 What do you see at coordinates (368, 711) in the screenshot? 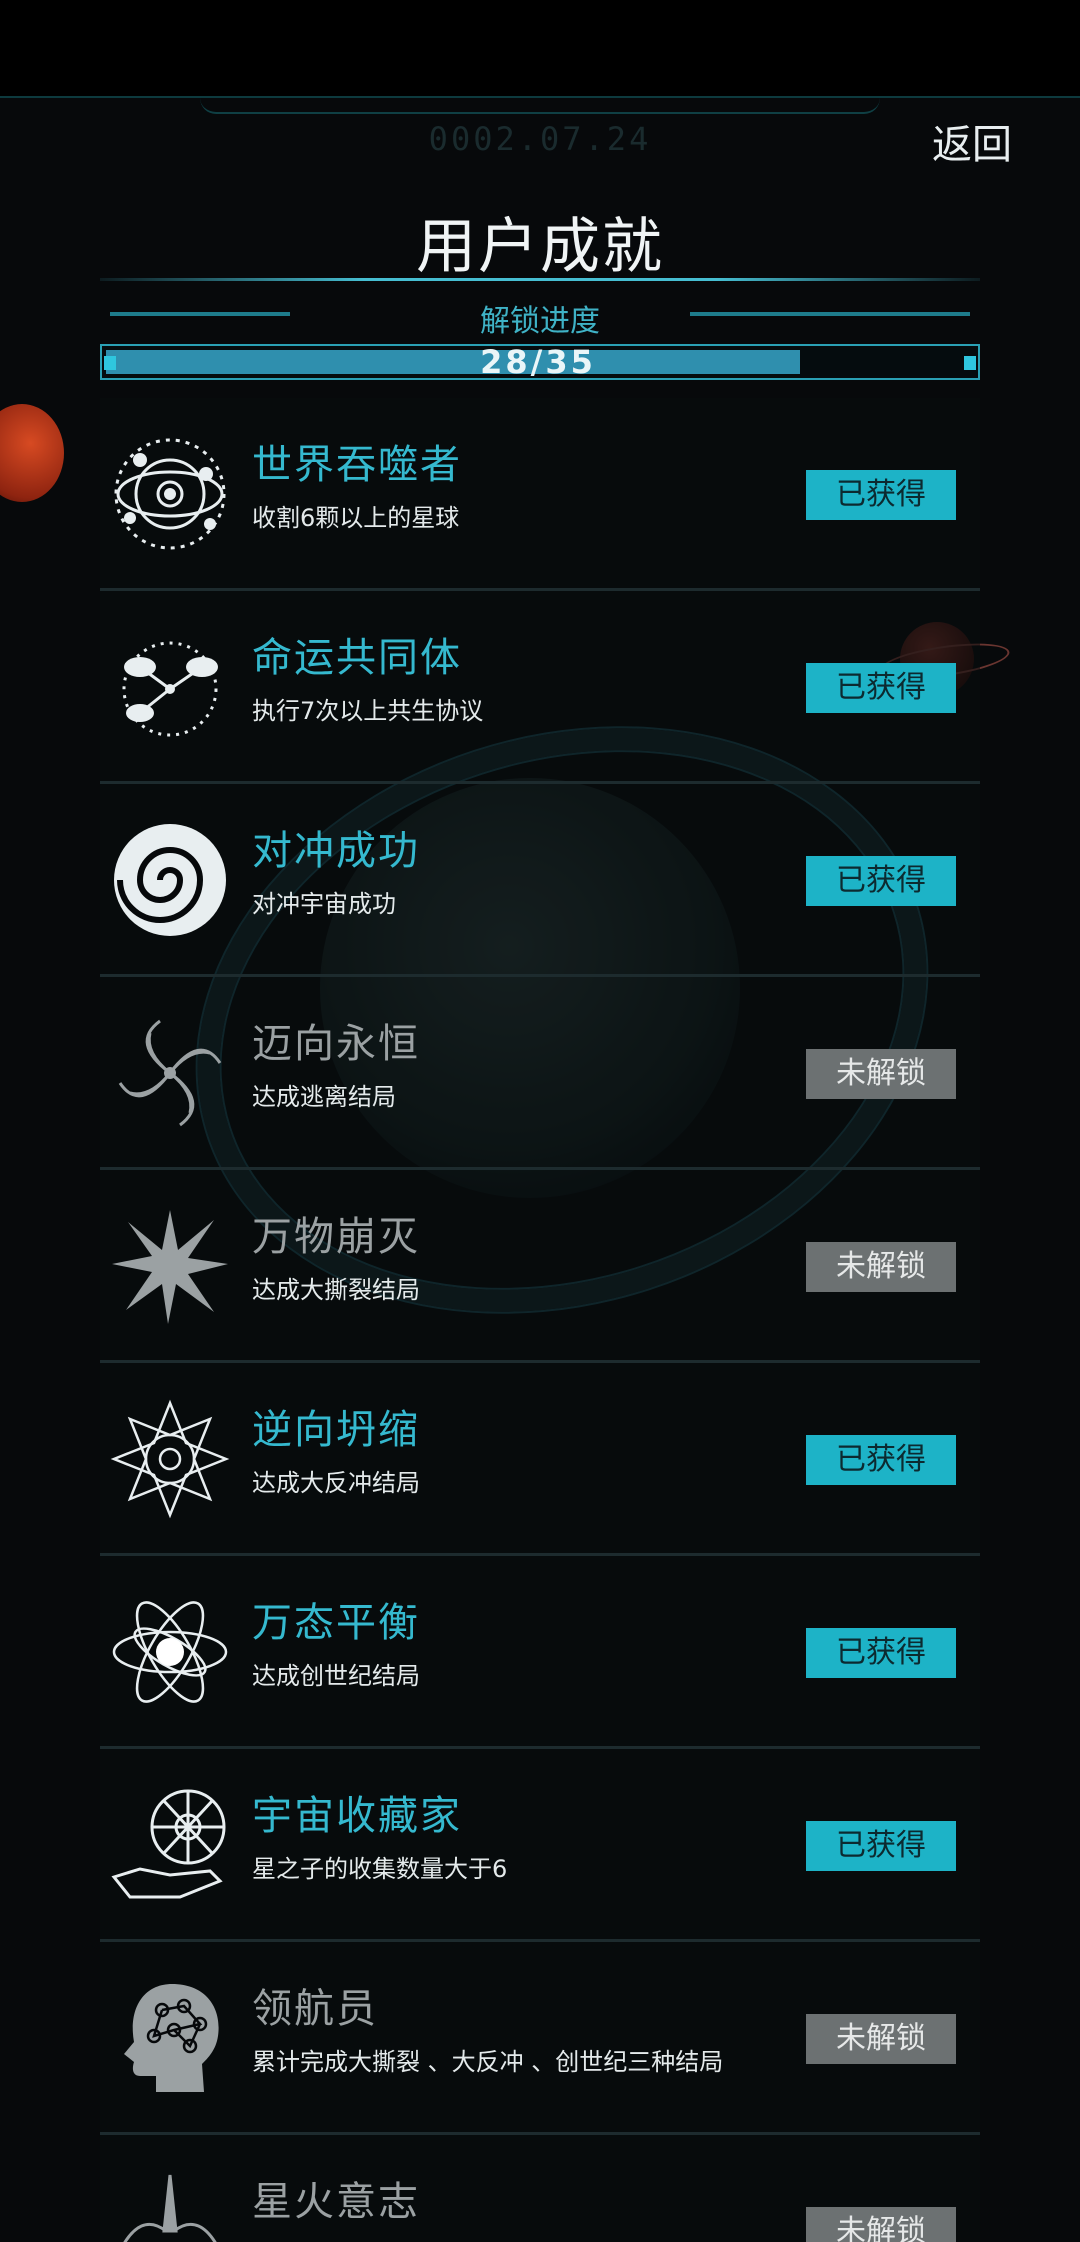
I see `achievement-desc: 执行7次以上共生协议` at bounding box center [368, 711].